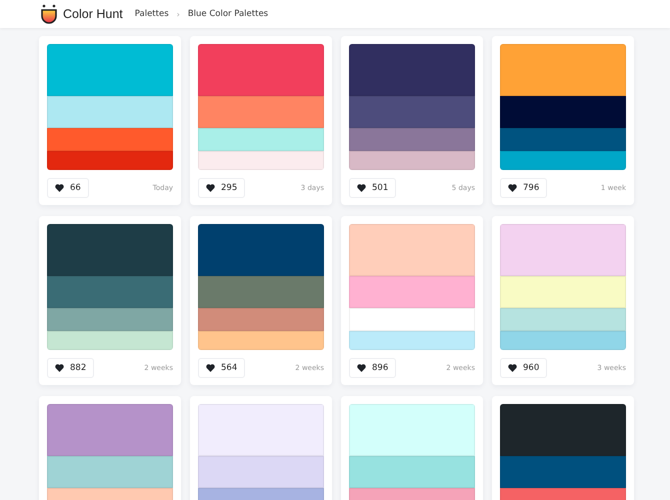 Image resolution: width=670 pixels, height=500 pixels. Describe the element at coordinates (228, 14) in the screenshot. I see `breadcrumb-link: Blue Color Palettes` at that location.